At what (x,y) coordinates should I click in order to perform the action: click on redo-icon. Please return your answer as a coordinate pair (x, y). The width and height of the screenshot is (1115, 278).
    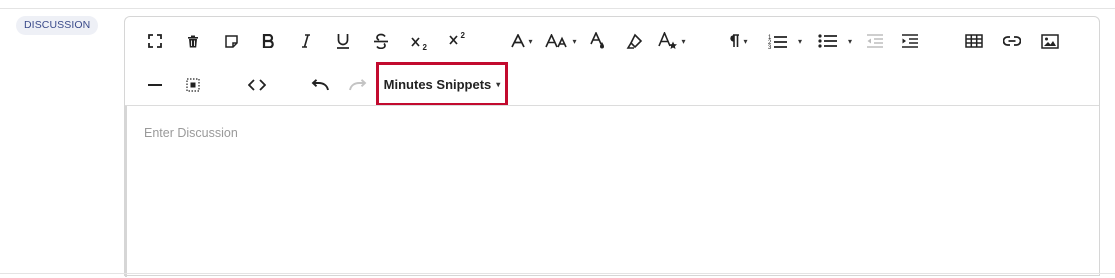
    Looking at the image, I should click on (358, 85).